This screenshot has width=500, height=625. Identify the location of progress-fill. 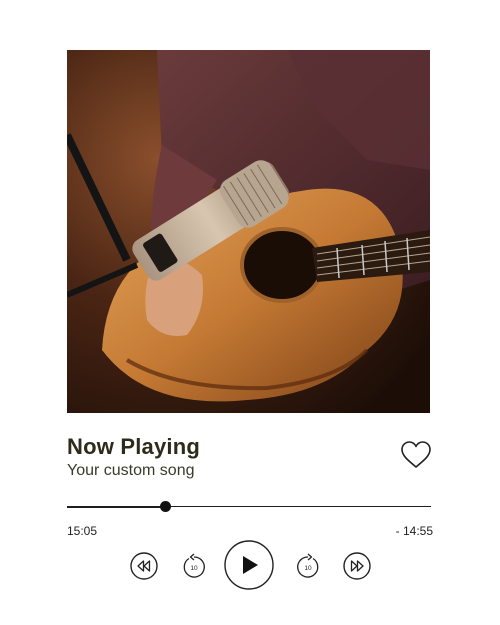
(116, 506).